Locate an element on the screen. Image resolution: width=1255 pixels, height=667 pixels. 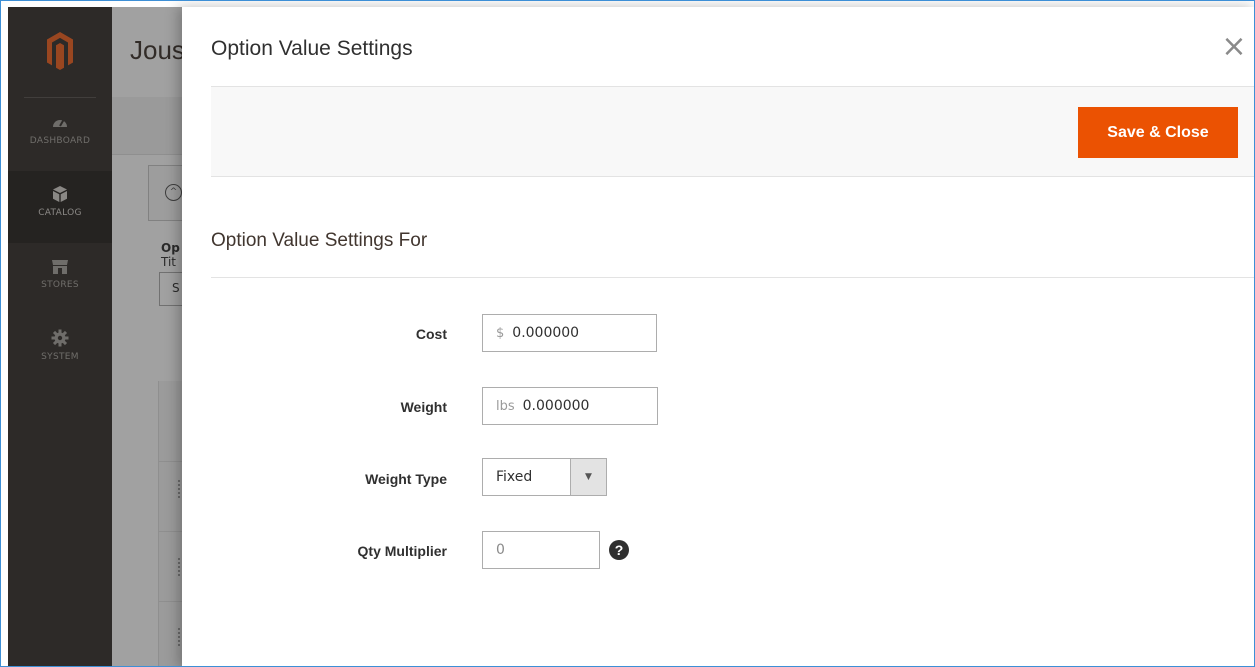
currency-addon: $ is located at coordinates (500, 333).